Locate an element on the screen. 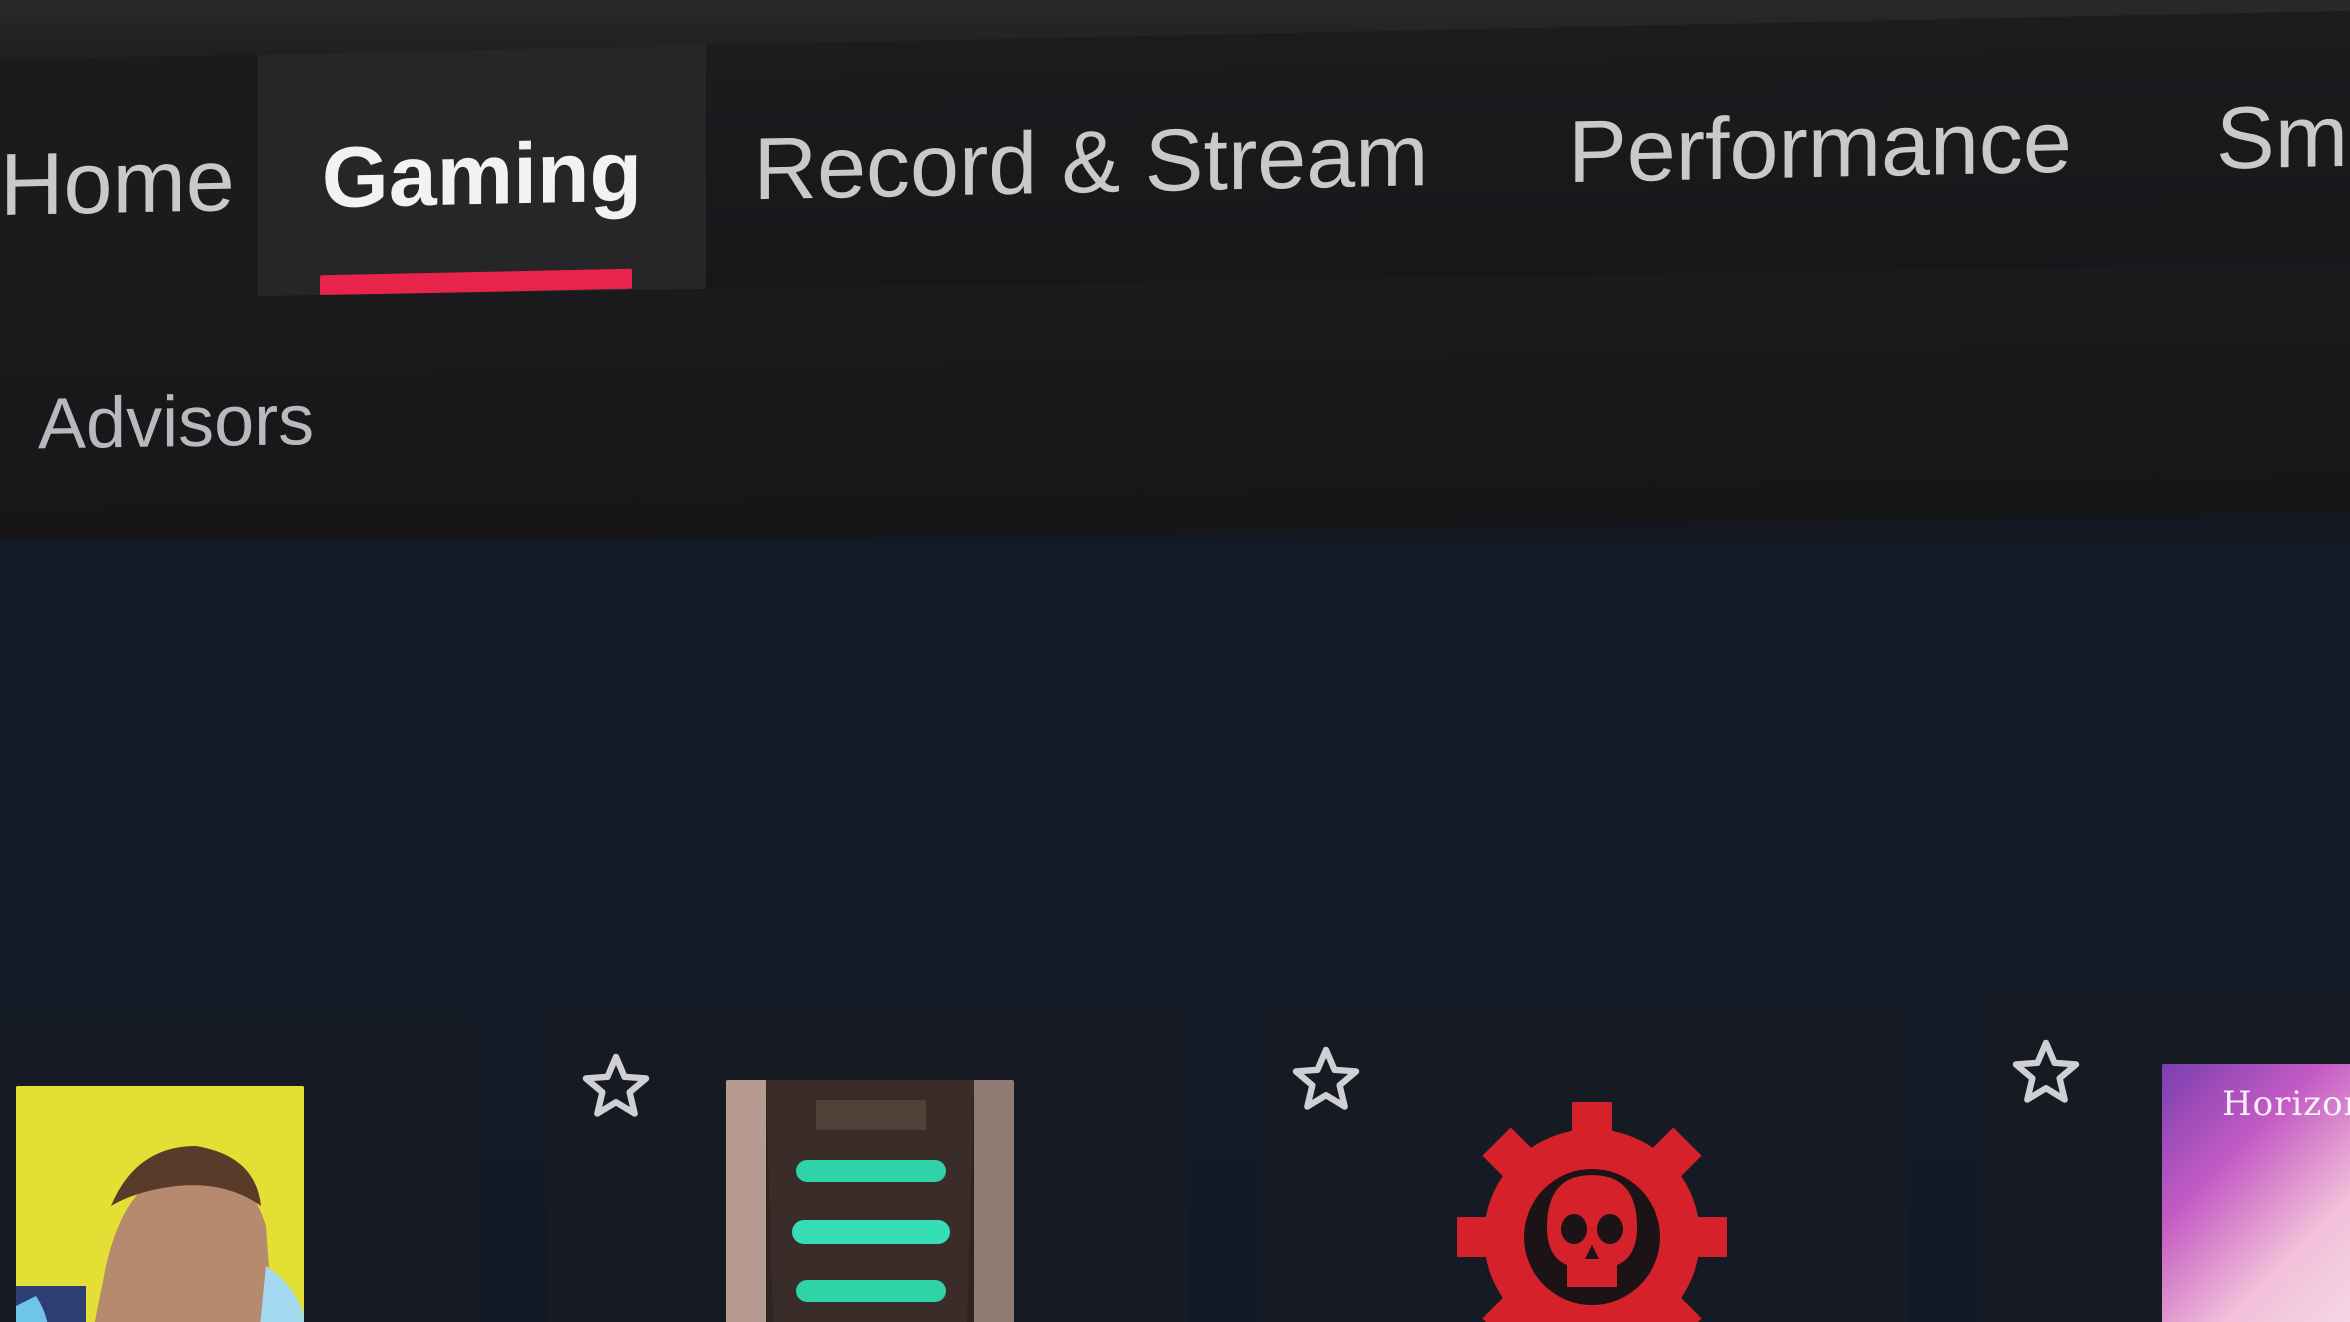 Image resolution: width=2350 pixels, height=1322 pixels. tab-gaming: Gaming is located at coordinates (482, 175).